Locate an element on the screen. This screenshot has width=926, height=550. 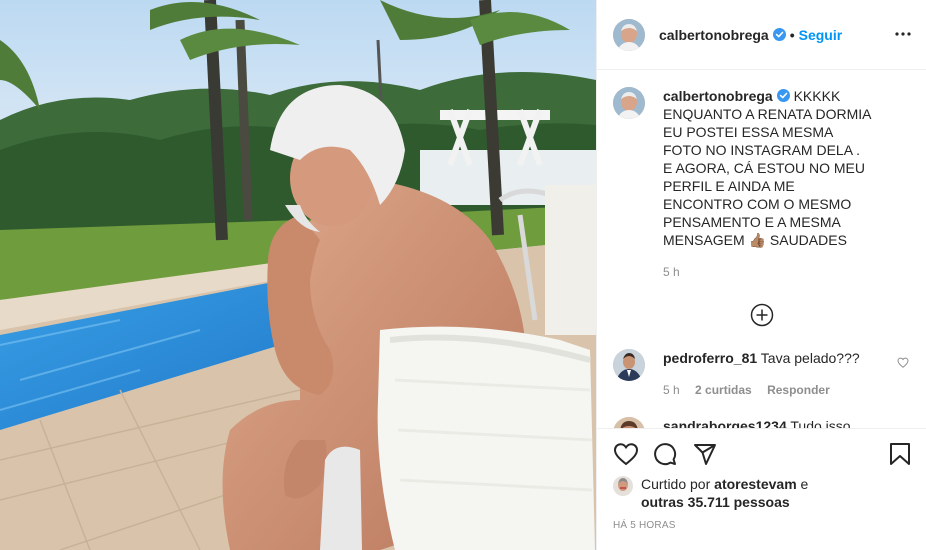
liked-by-prefix: Curtido por is located at coordinates (676, 484).